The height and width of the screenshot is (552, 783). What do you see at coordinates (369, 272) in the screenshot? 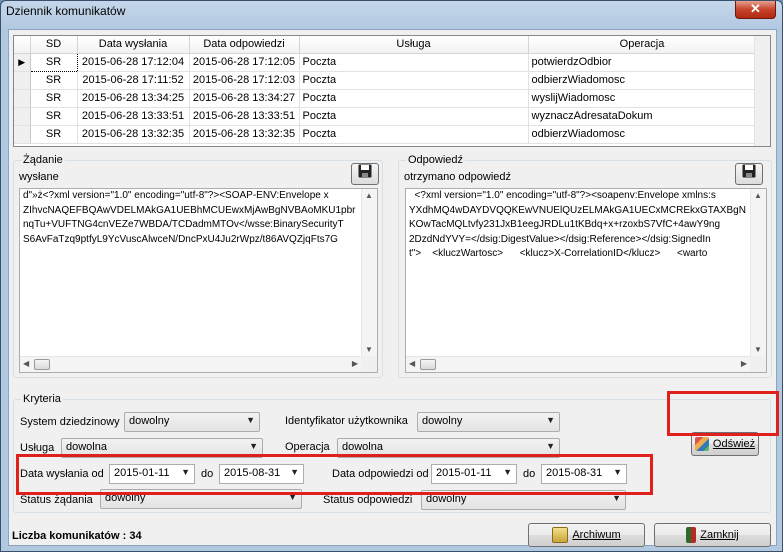
I see `request-vertical-scrollbar: ▲ ▼` at bounding box center [369, 272].